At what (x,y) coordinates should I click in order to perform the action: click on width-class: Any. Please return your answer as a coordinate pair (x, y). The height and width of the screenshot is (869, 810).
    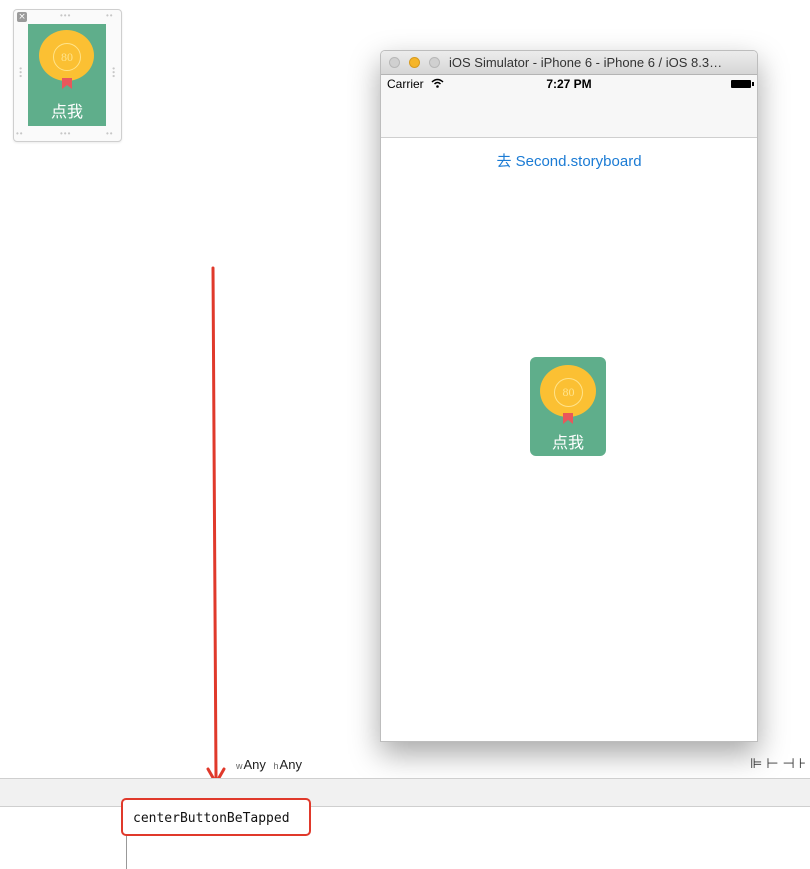
    Looking at the image, I should click on (254, 764).